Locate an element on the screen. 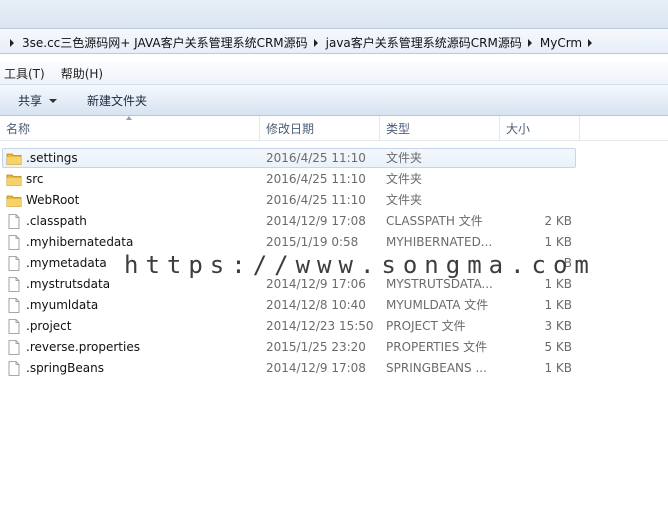  file-modified: 2014/12/23 15:50 is located at coordinates (320, 326).